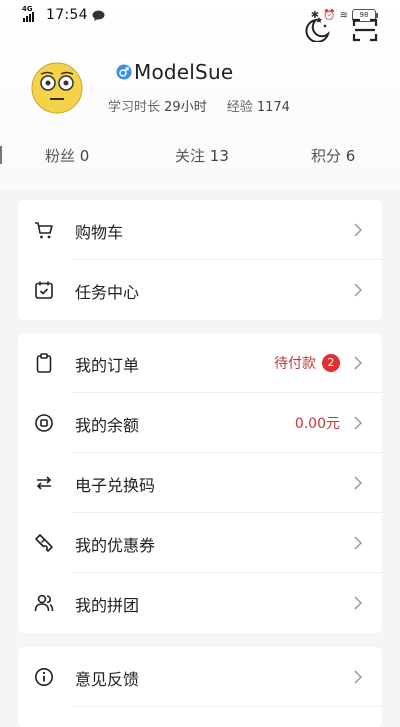 The width and height of the screenshot is (400, 727). Describe the element at coordinates (258, 107) in the screenshot. I see `experience-stat: 经验 1174` at that location.